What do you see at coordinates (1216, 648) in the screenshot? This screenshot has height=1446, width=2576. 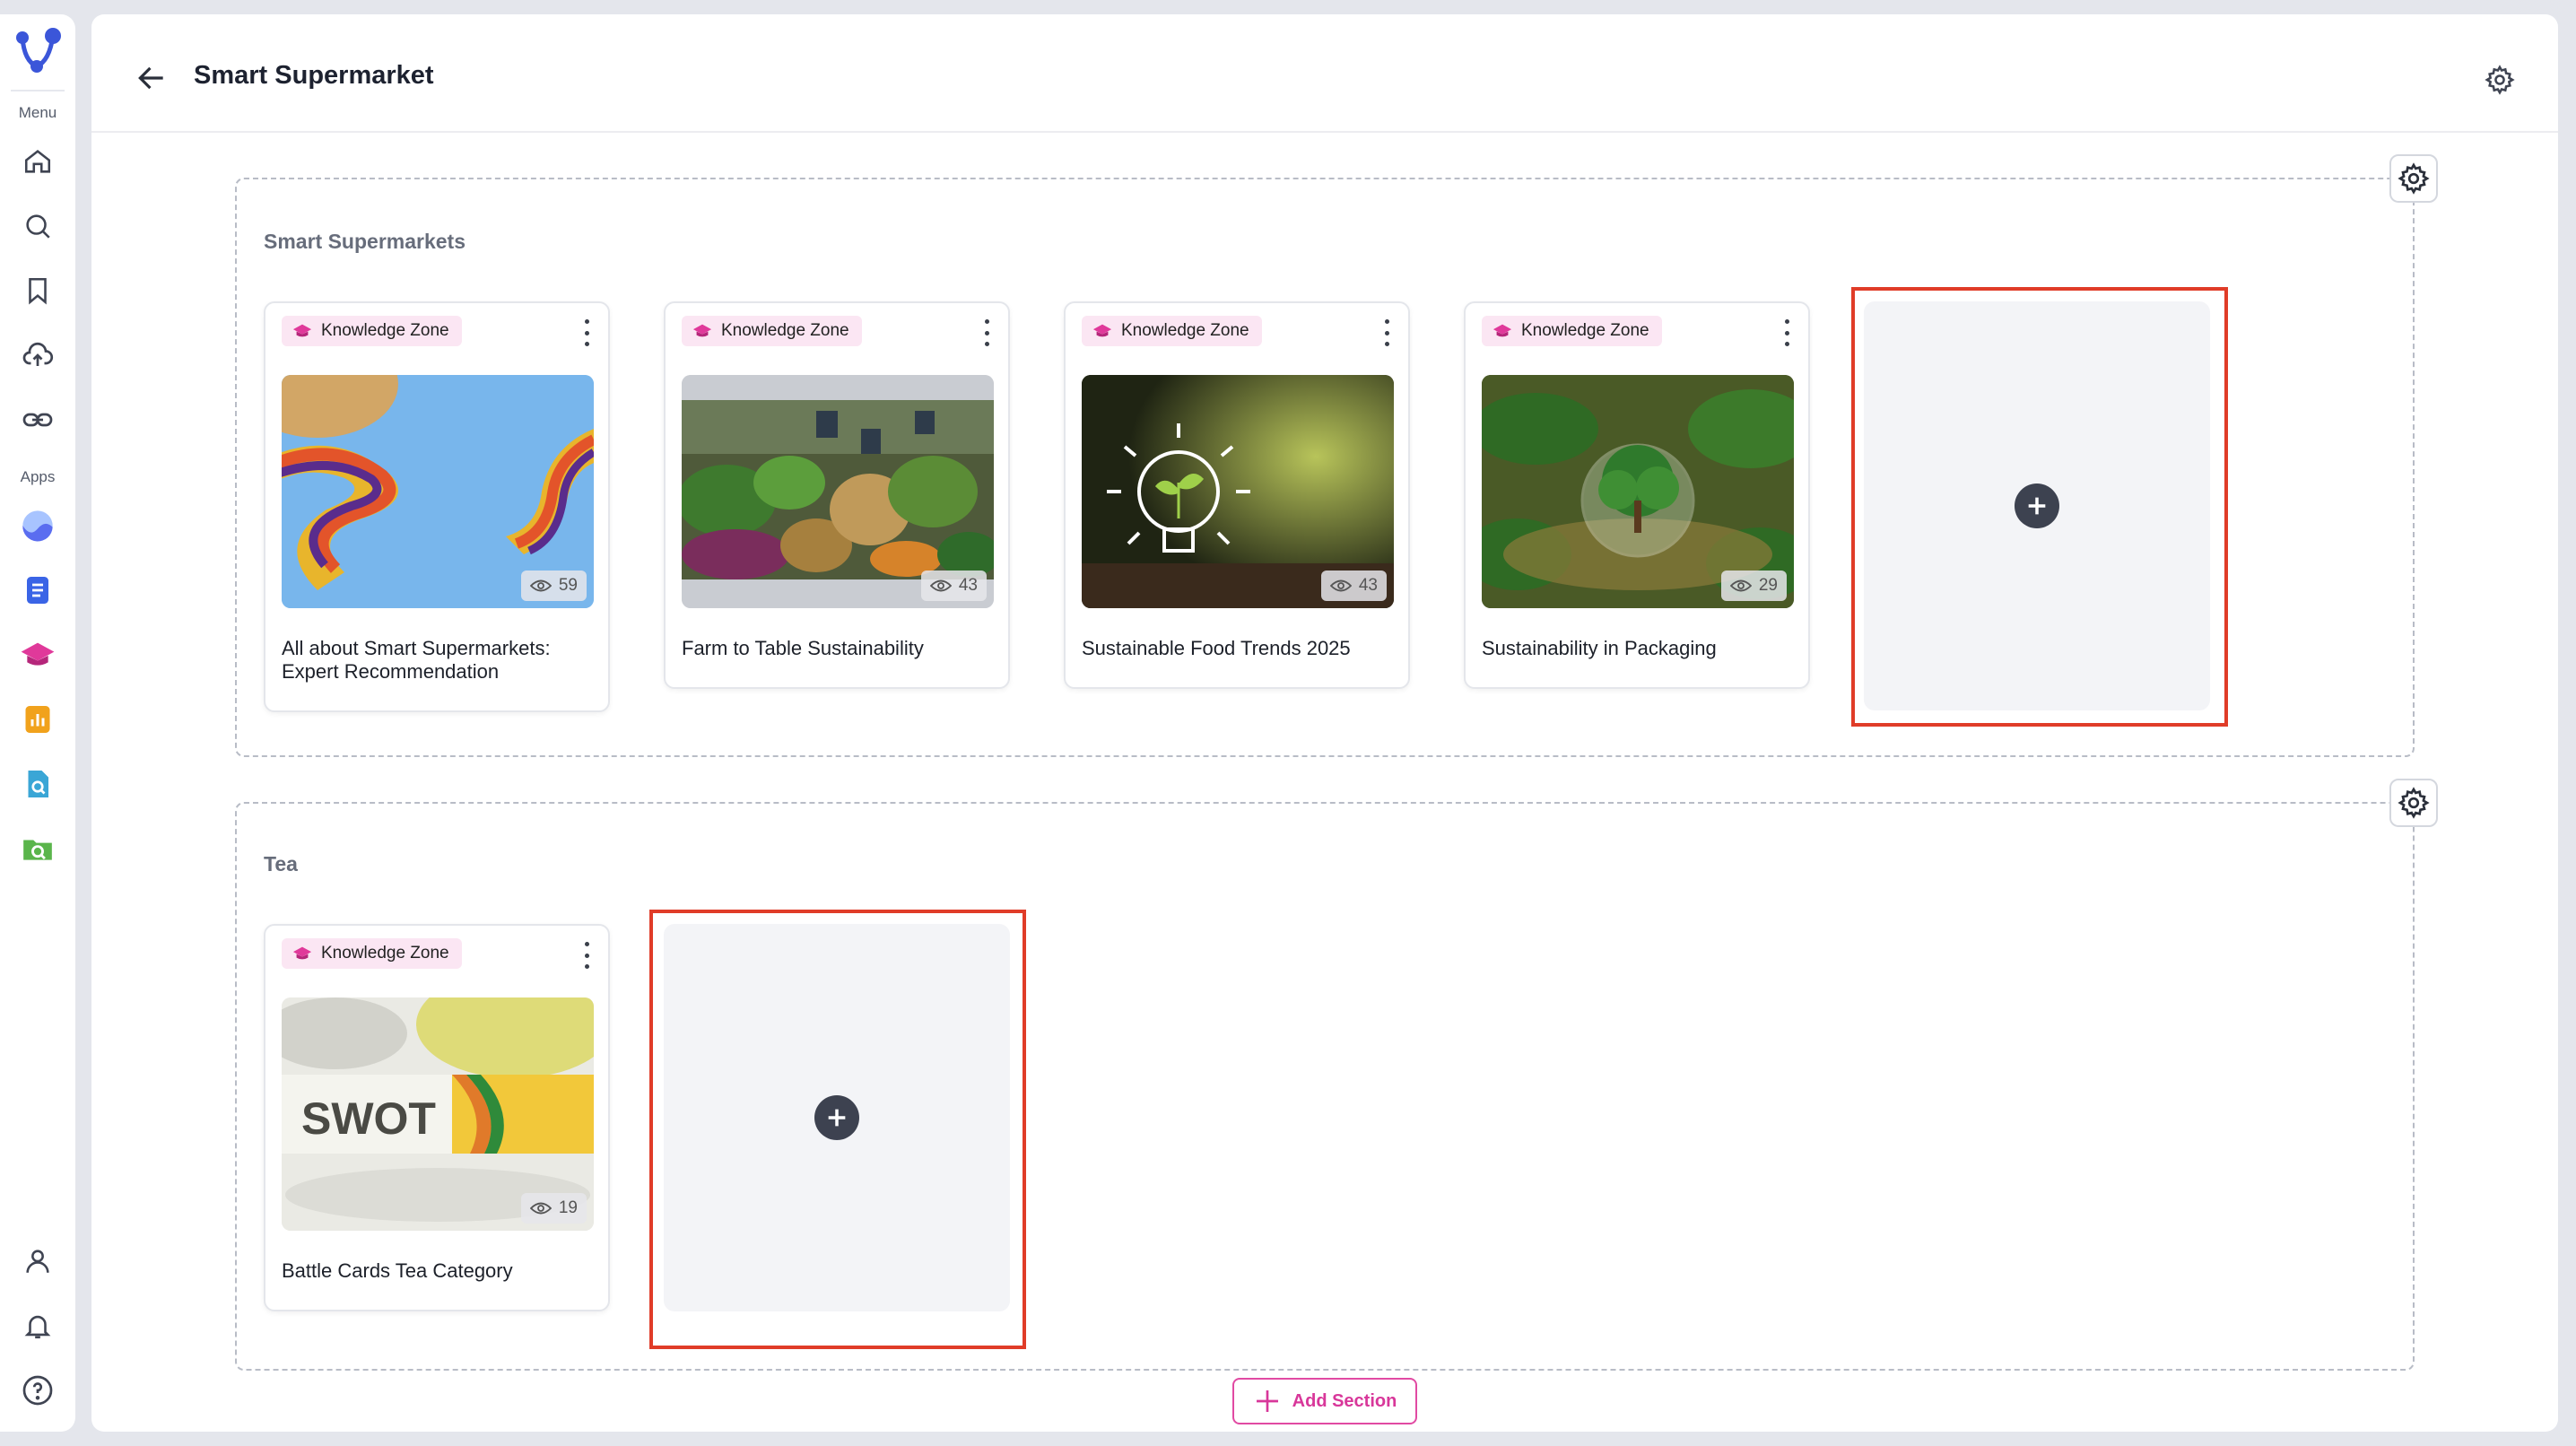 I see `card-title: Sustainable Food Trends 2025` at bounding box center [1216, 648].